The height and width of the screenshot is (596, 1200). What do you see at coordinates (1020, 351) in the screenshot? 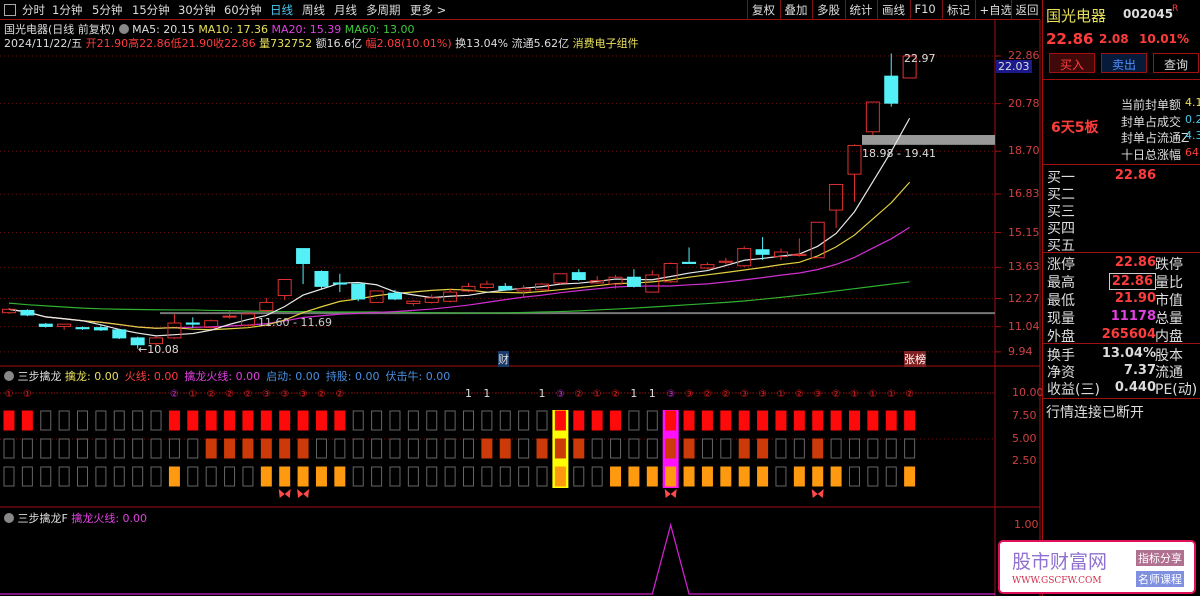
I see `price-axis-tick: 9.94` at bounding box center [1020, 351].